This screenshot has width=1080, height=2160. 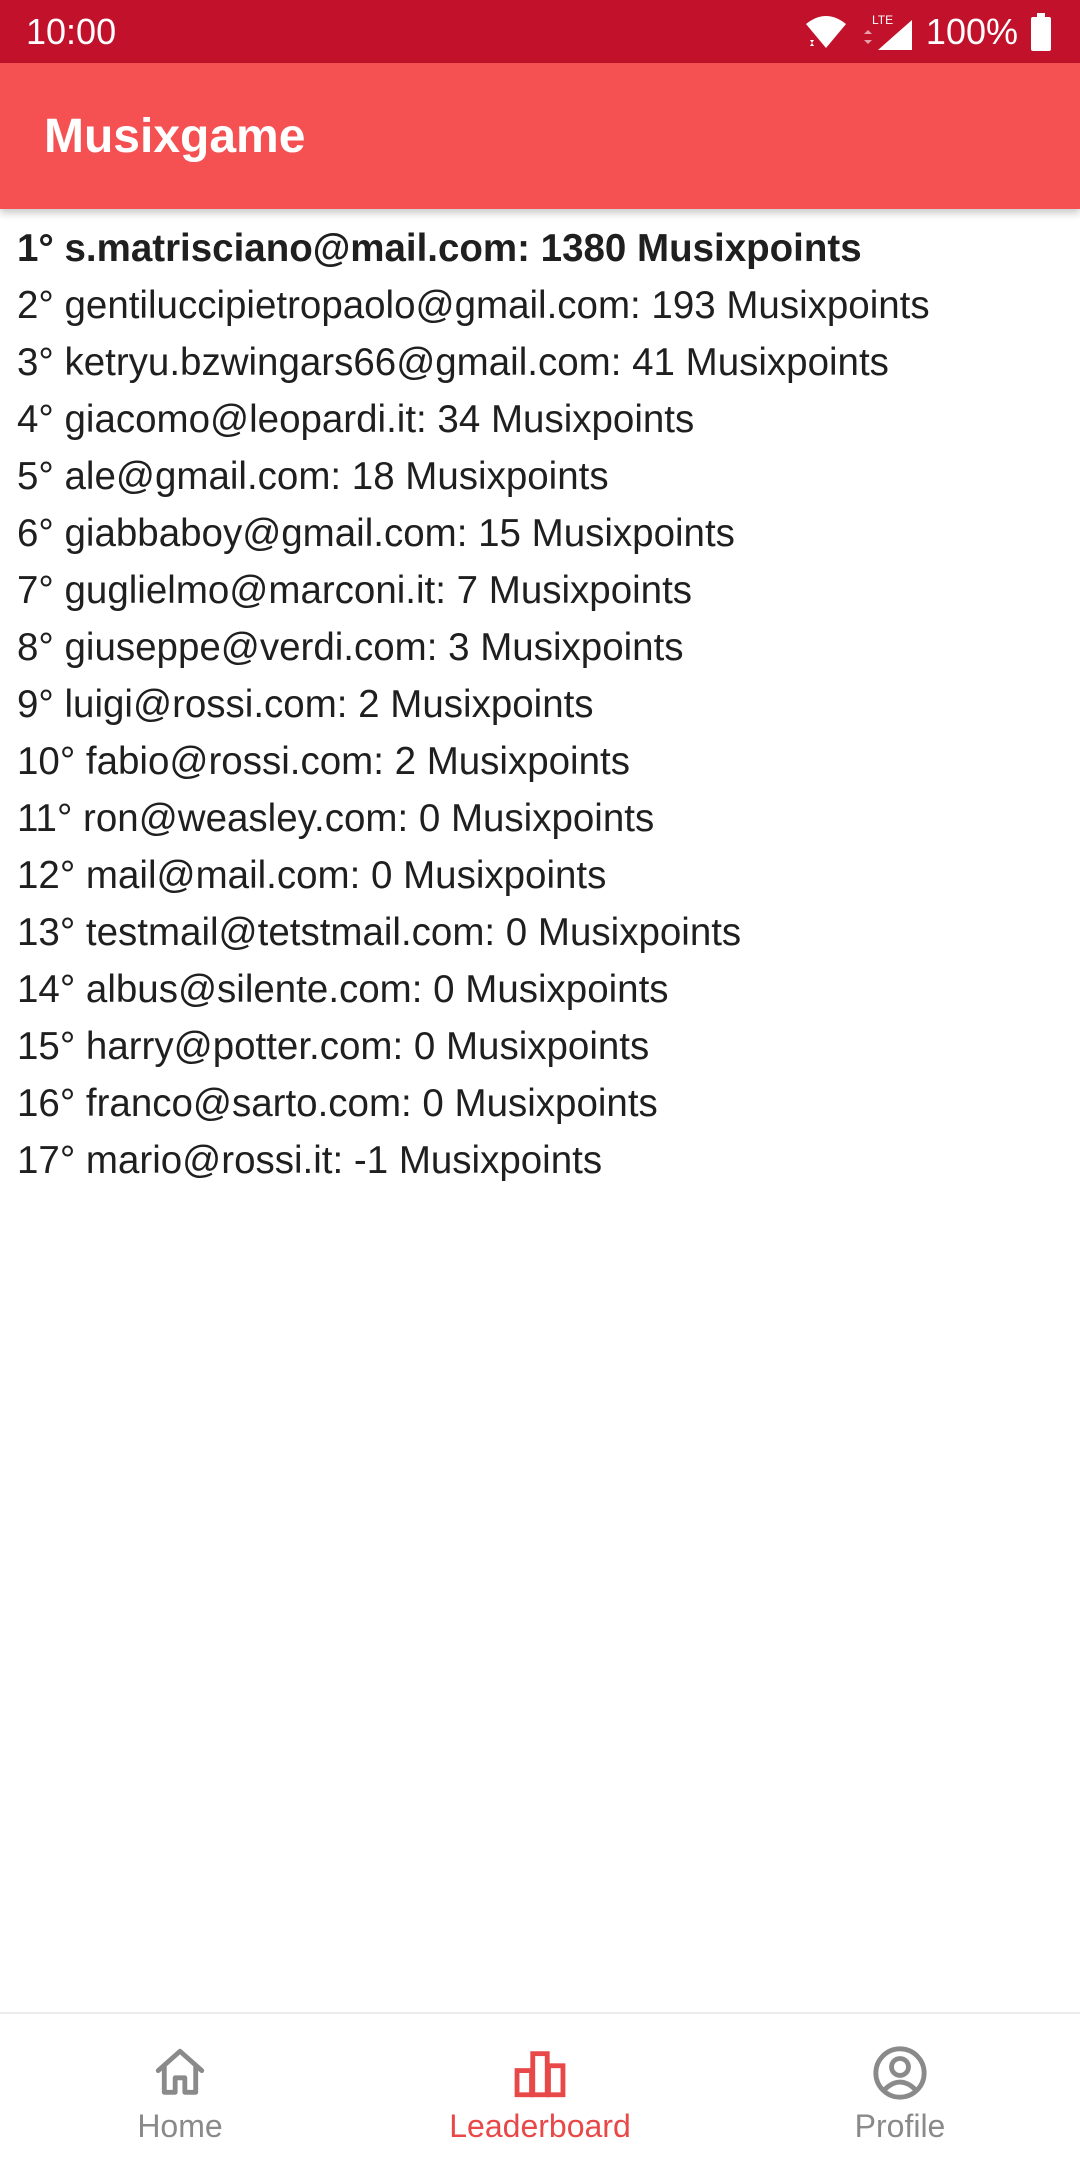 I want to click on signal-icon: LTE, so click(x=887, y=31).